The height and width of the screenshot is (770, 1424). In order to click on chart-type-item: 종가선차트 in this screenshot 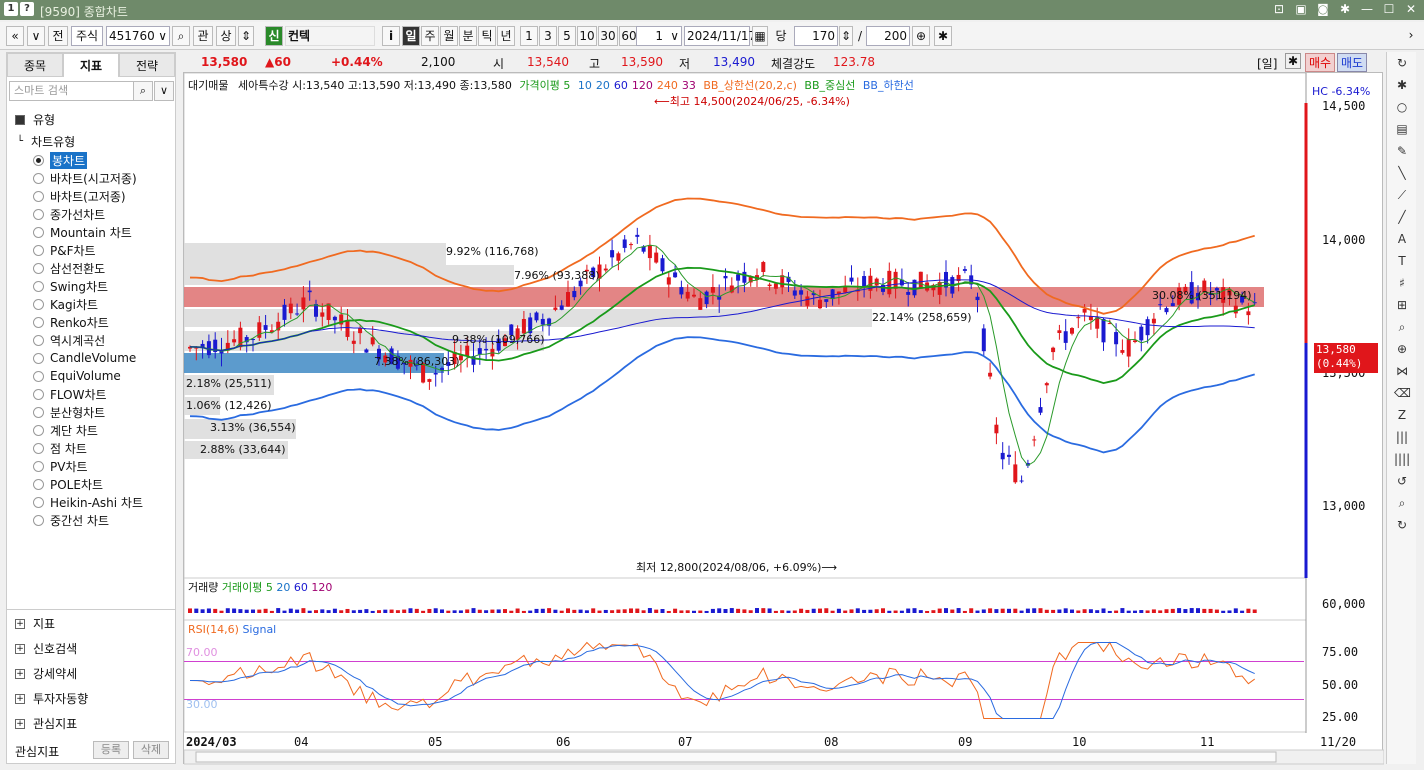, I will do `click(69, 214)`.